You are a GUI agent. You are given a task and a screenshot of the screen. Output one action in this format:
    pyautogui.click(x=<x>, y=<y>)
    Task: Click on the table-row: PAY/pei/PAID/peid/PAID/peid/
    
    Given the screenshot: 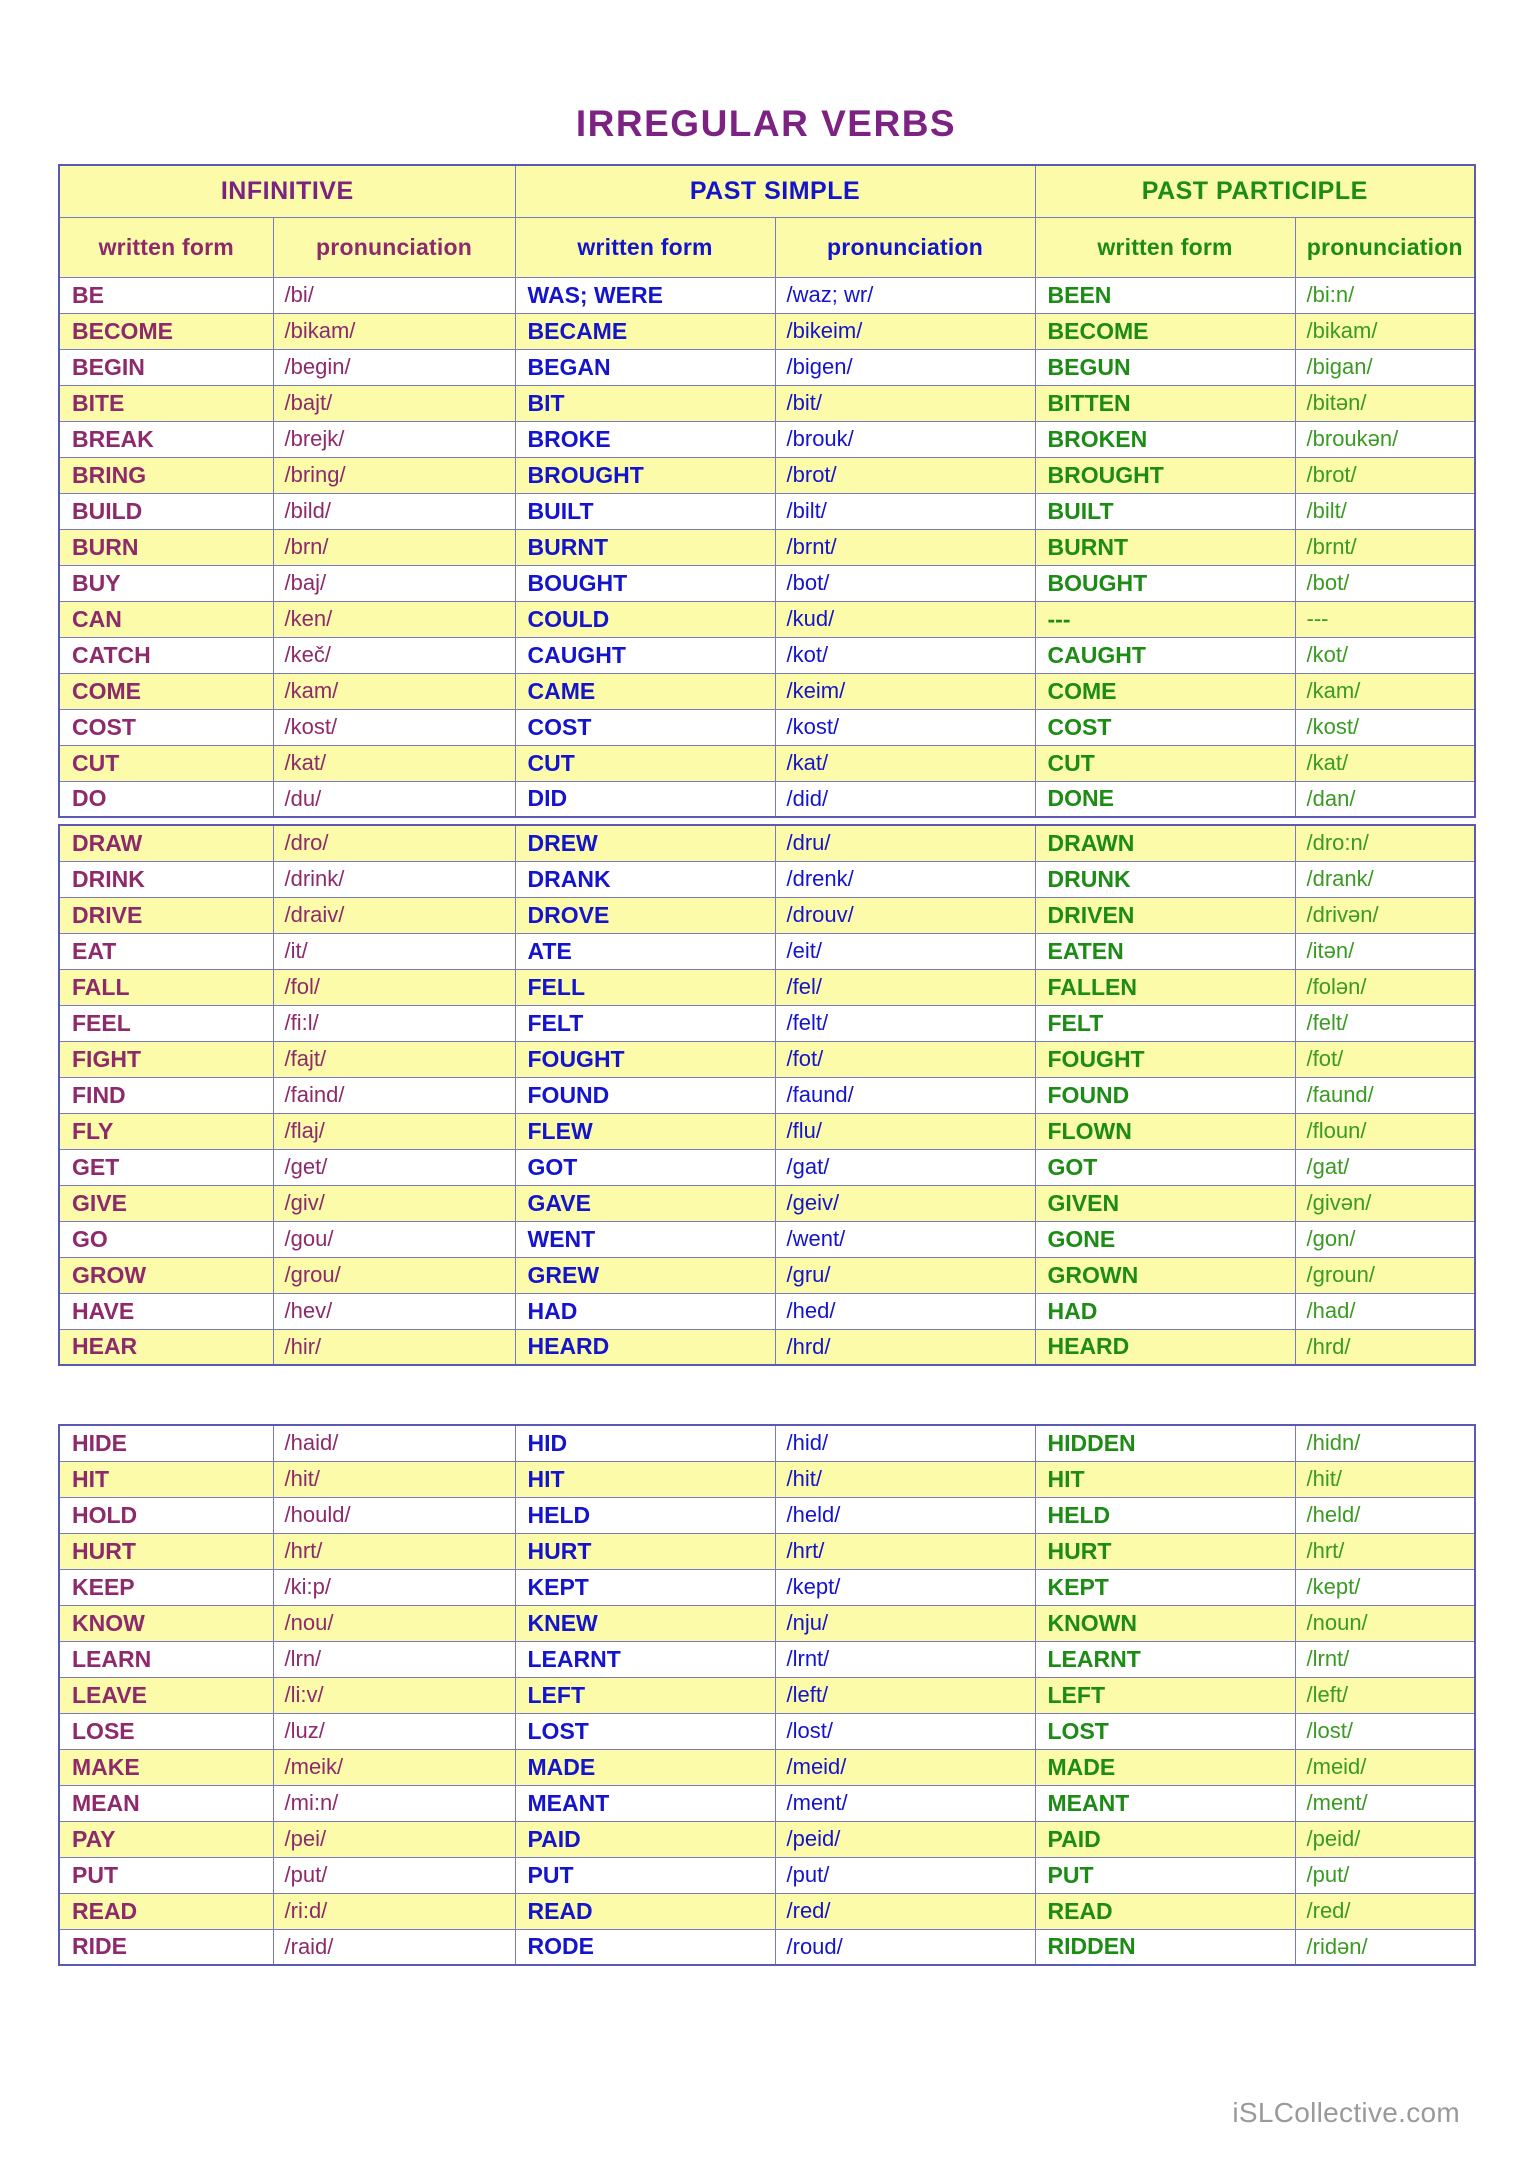 What is the action you would take?
    pyautogui.click(x=767, y=1839)
    